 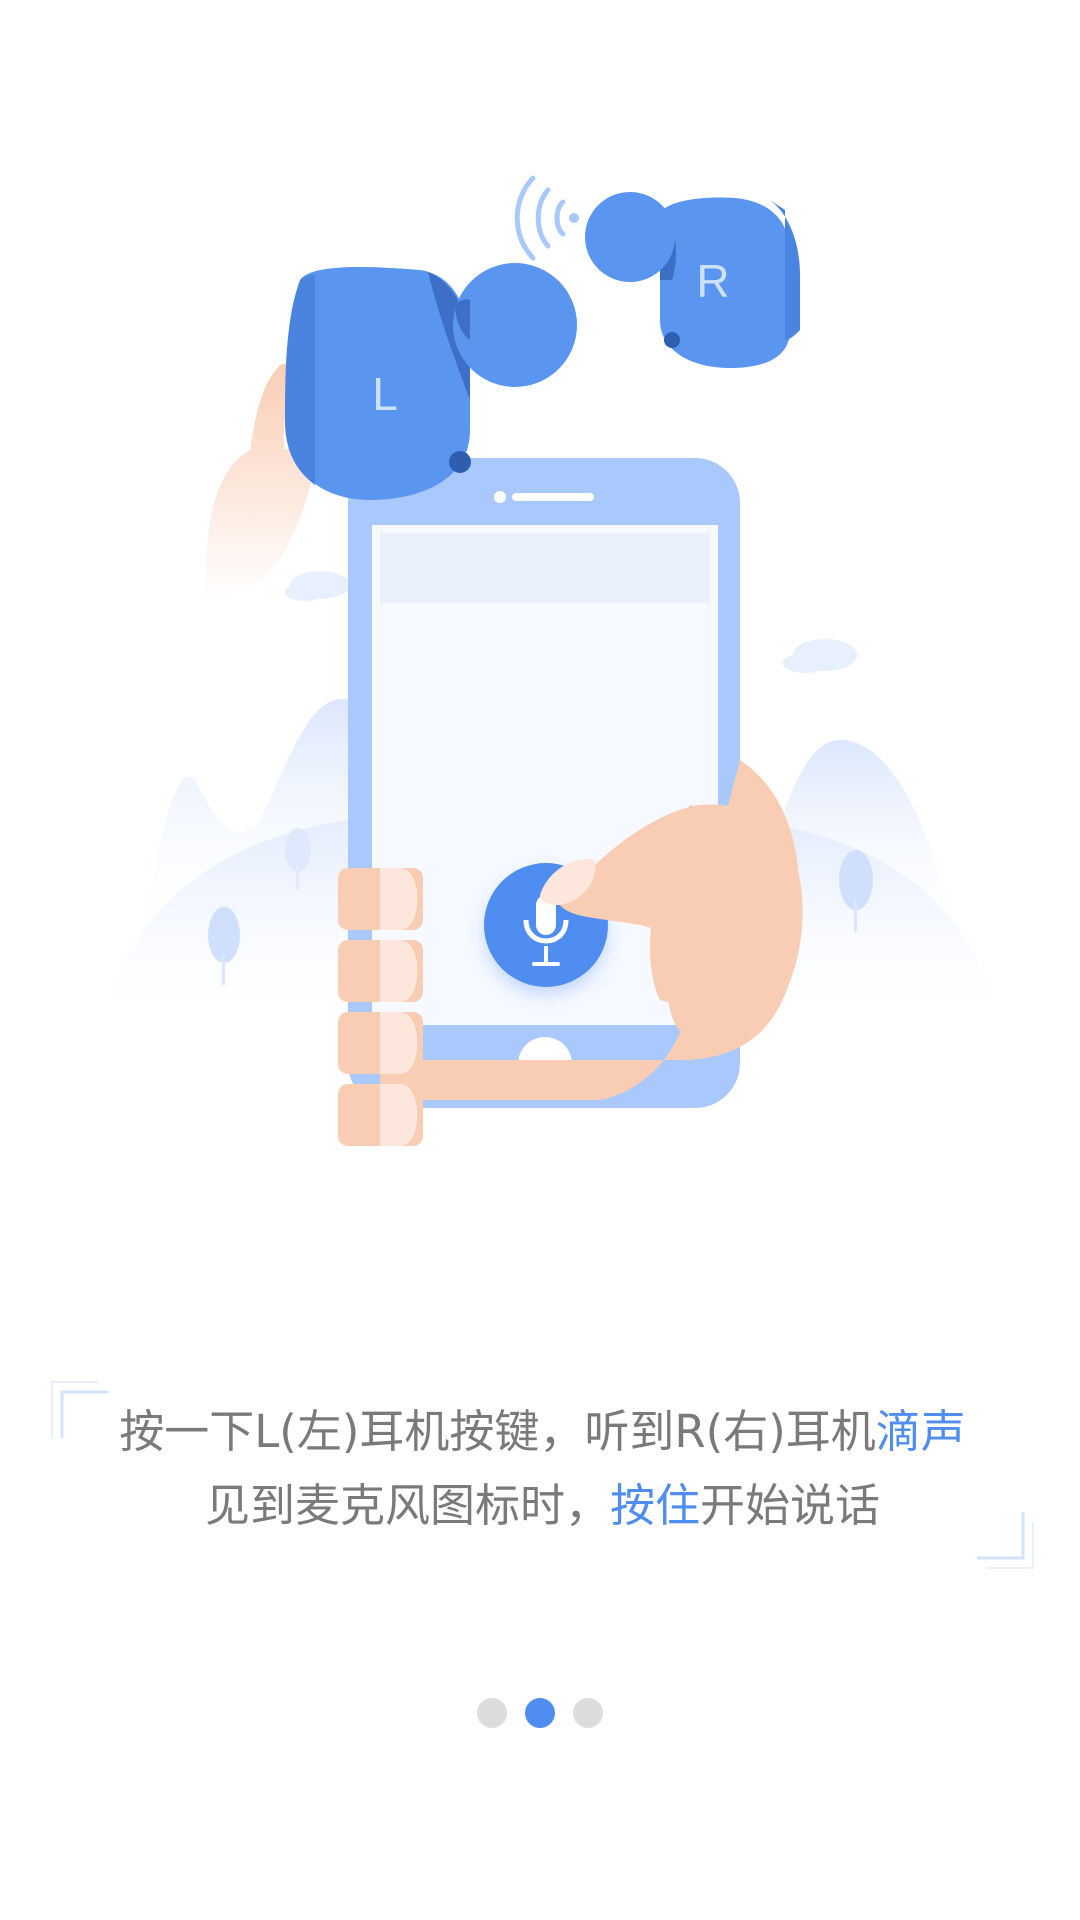 What do you see at coordinates (790, 1505) in the screenshot?
I see `instruction-line-2-text-end: 开始说话` at bounding box center [790, 1505].